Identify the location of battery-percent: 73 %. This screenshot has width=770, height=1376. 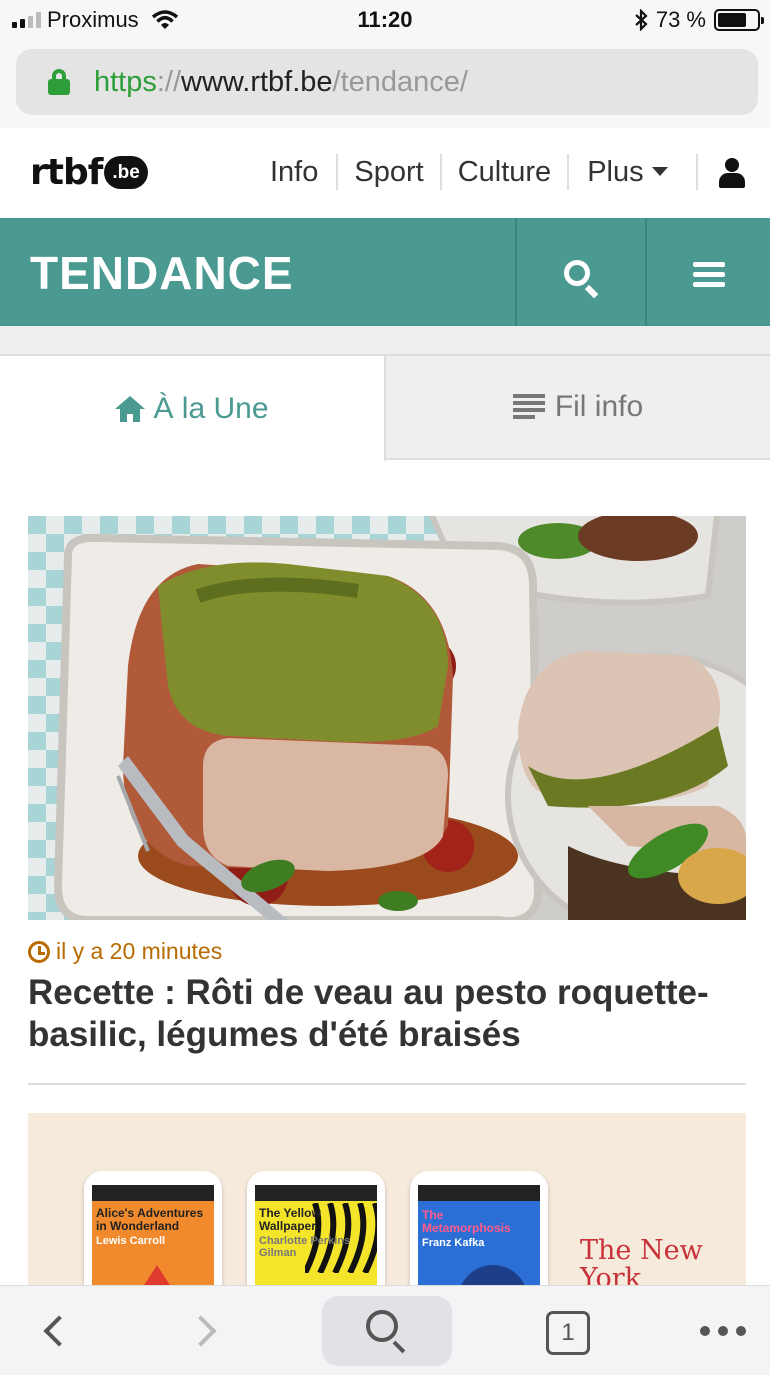
(680, 19).